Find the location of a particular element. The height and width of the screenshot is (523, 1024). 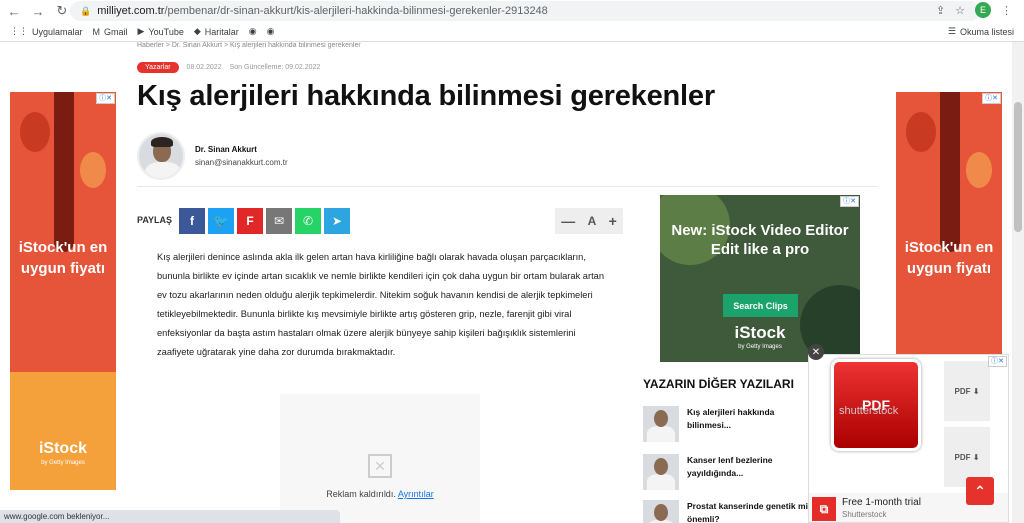

updated-date: Son Güncelleme: 09.02.2022 is located at coordinates (275, 67).